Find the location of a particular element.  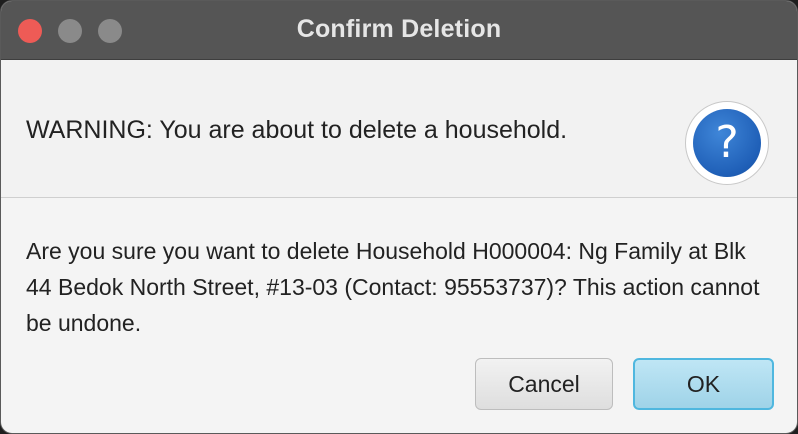

question-icon: ? is located at coordinates (727, 143).